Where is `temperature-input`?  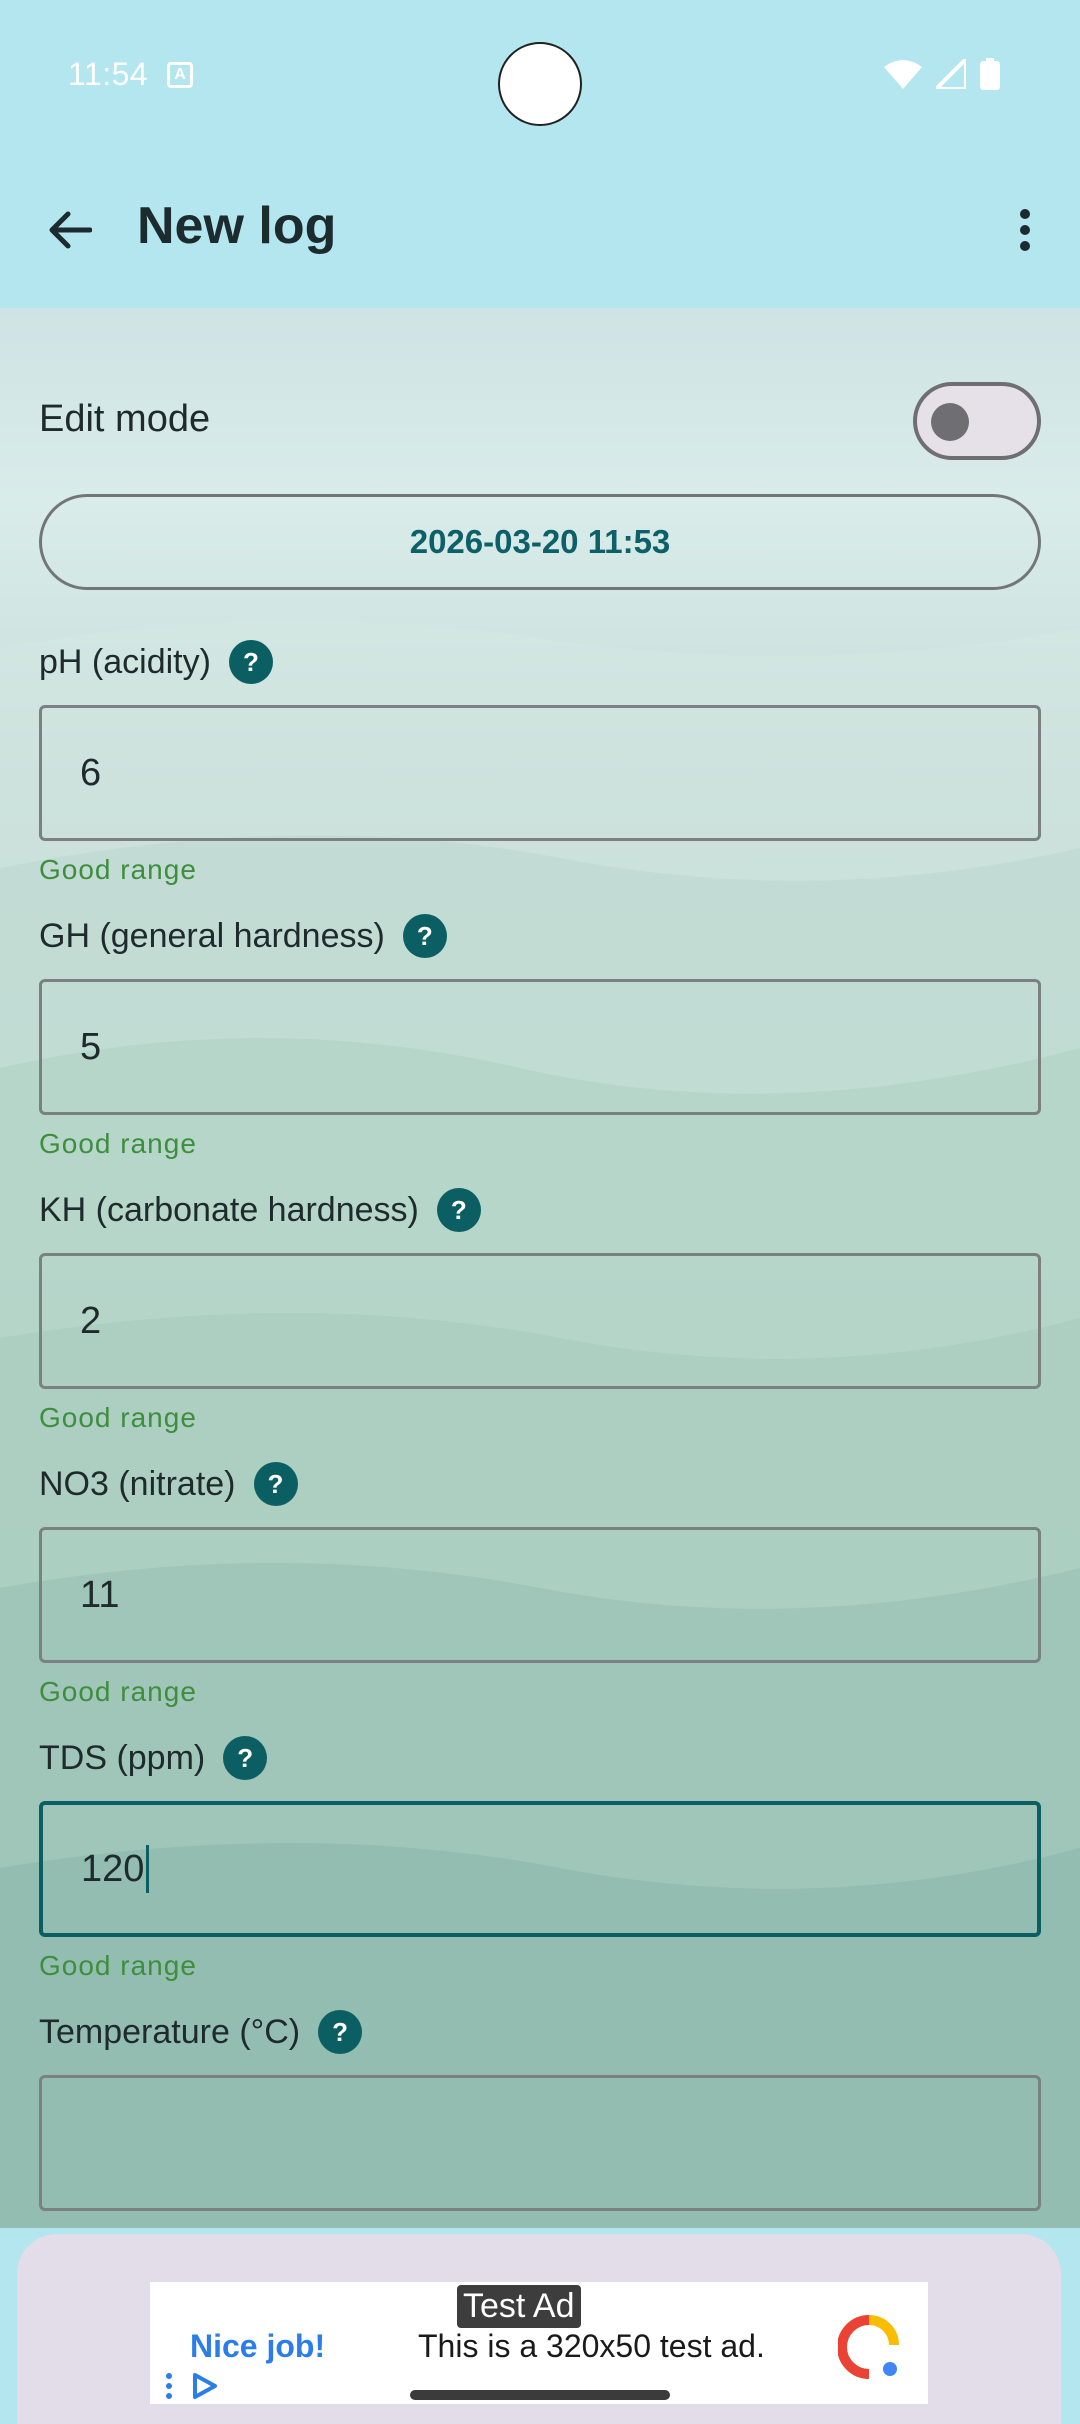 temperature-input is located at coordinates (540, 2143).